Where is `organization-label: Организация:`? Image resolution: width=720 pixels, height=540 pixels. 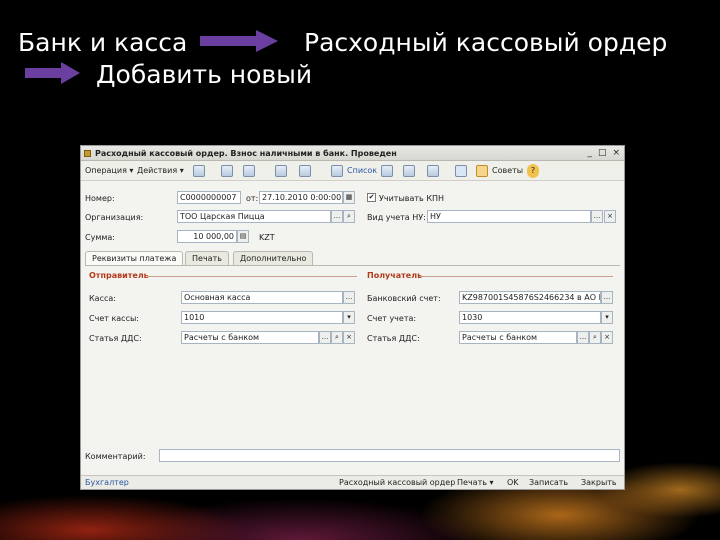 organization-label: Организация: is located at coordinates (114, 217).